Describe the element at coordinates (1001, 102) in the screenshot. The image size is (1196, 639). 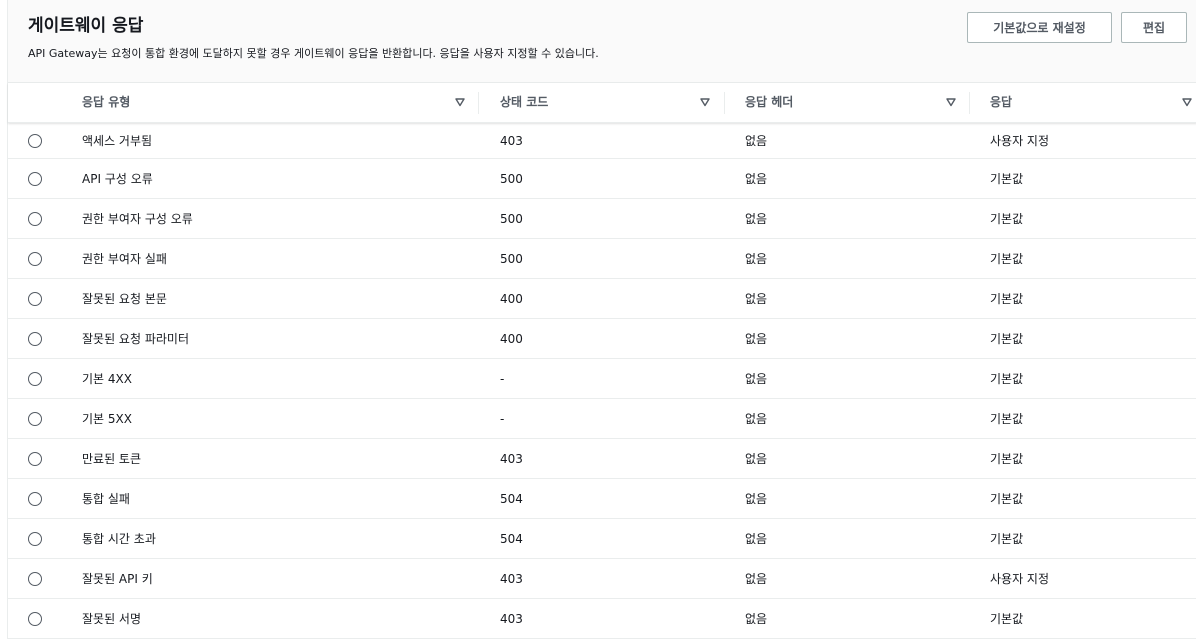
I see `column-header-label: 응답` at that location.